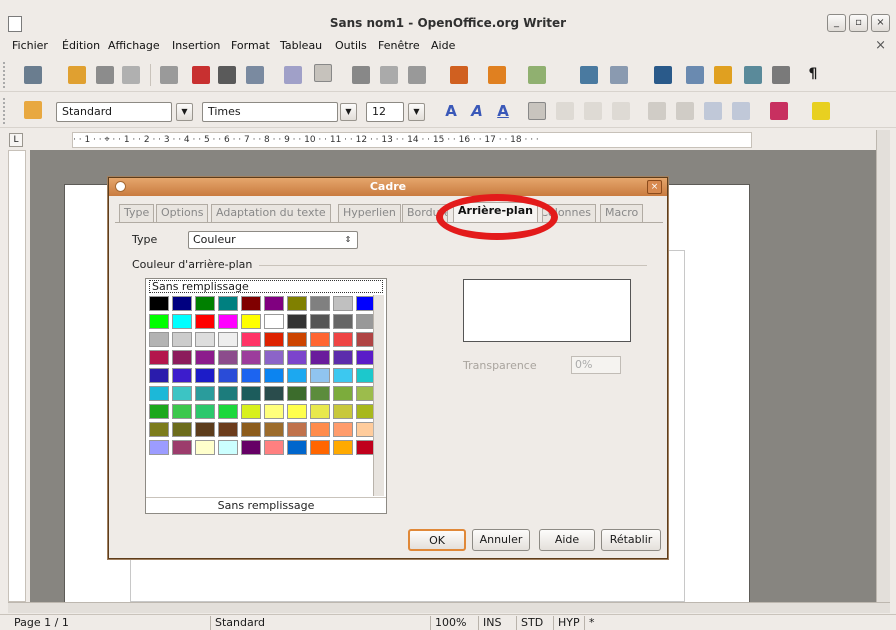 This screenshot has width=896, height=630. Describe the element at coordinates (196, 45) in the screenshot. I see `menu-insertion: Insertion` at that location.